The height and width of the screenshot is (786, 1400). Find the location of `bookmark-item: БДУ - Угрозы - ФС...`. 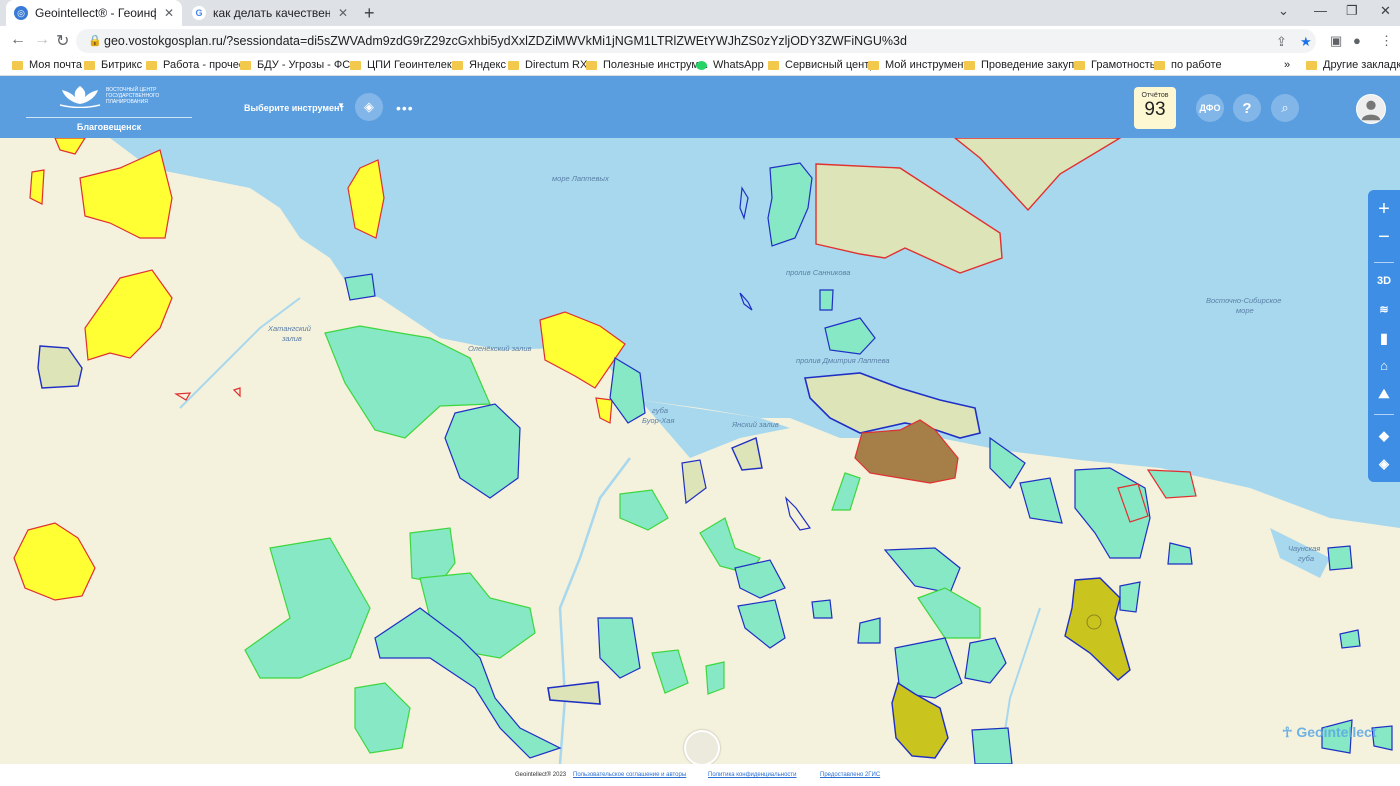

bookmark-item: БДУ - Угрозы - ФС... is located at coordinates (299, 65).